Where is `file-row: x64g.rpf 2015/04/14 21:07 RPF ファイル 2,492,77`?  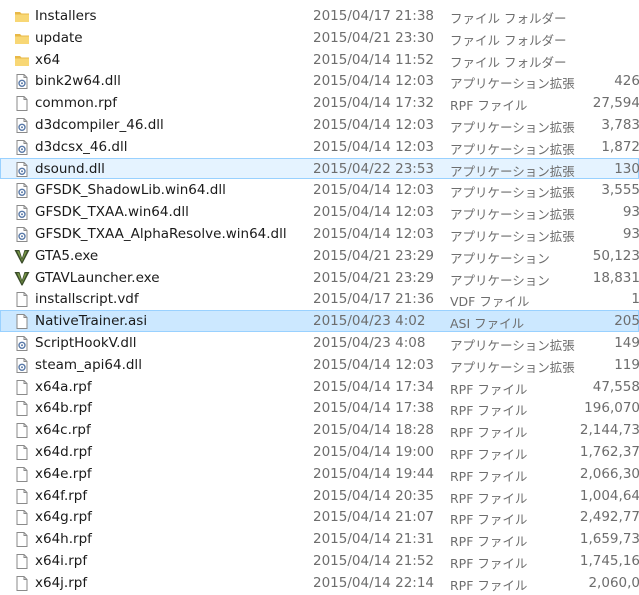 file-row: x64g.rpf 2015/04/14 21:07 RPF ファイル 2,492,77 is located at coordinates (319, 517).